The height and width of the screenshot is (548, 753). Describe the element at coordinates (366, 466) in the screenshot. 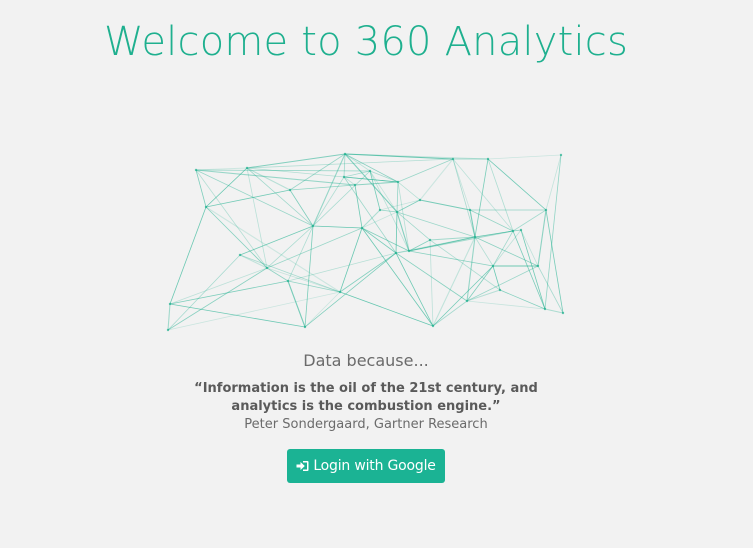

I see `login-with-google-button: Login with Google` at that location.